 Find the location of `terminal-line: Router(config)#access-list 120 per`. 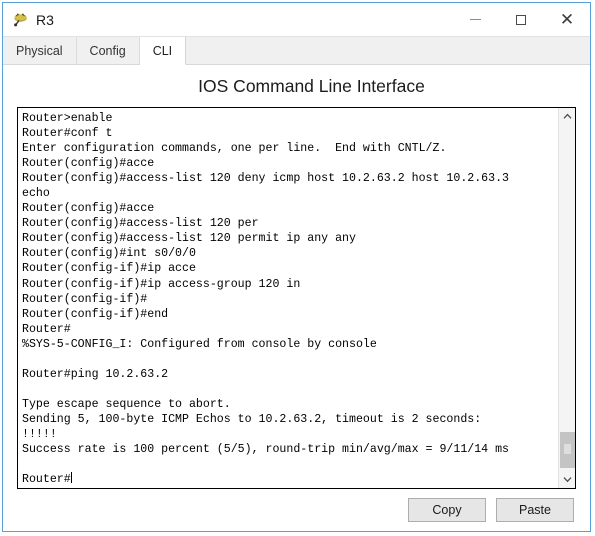

terminal-line: Router(config)#access-list 120 per is located at coordinates (140, 224).